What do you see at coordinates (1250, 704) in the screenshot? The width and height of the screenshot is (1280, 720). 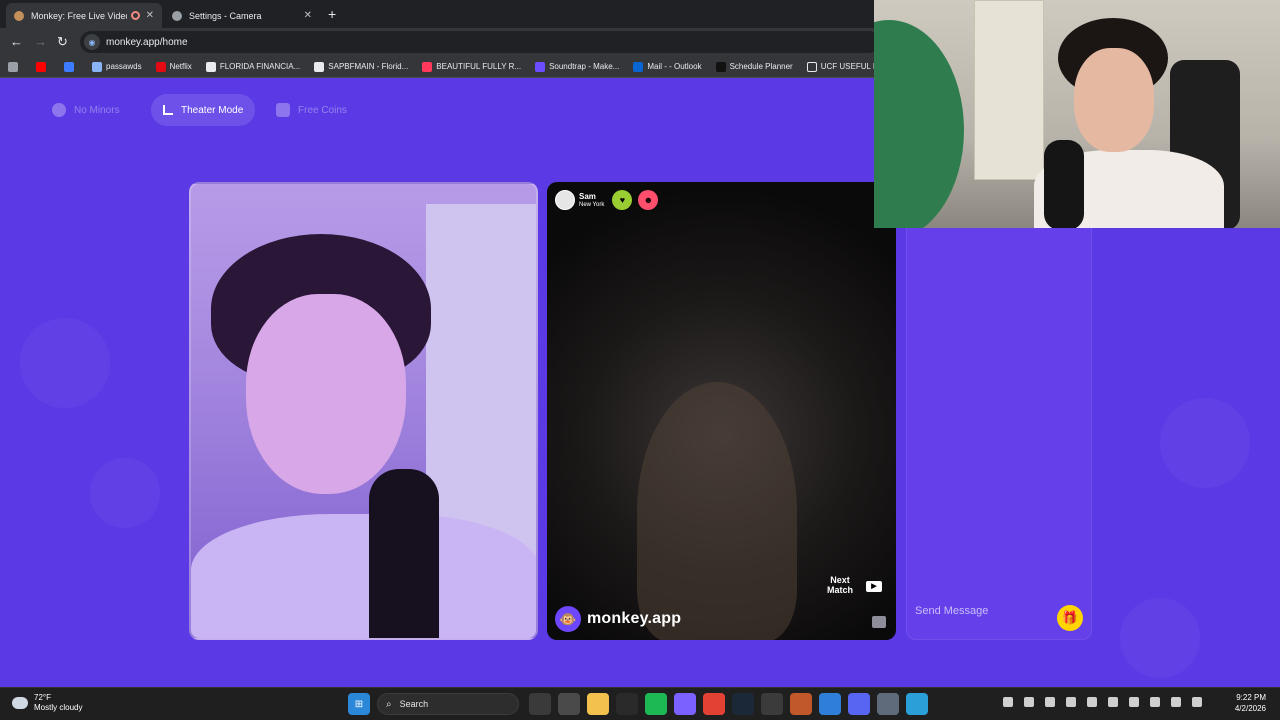 I see `taskbar-clock: 9:22 PM 4/2/2026` at bounding box center [1250, 704].